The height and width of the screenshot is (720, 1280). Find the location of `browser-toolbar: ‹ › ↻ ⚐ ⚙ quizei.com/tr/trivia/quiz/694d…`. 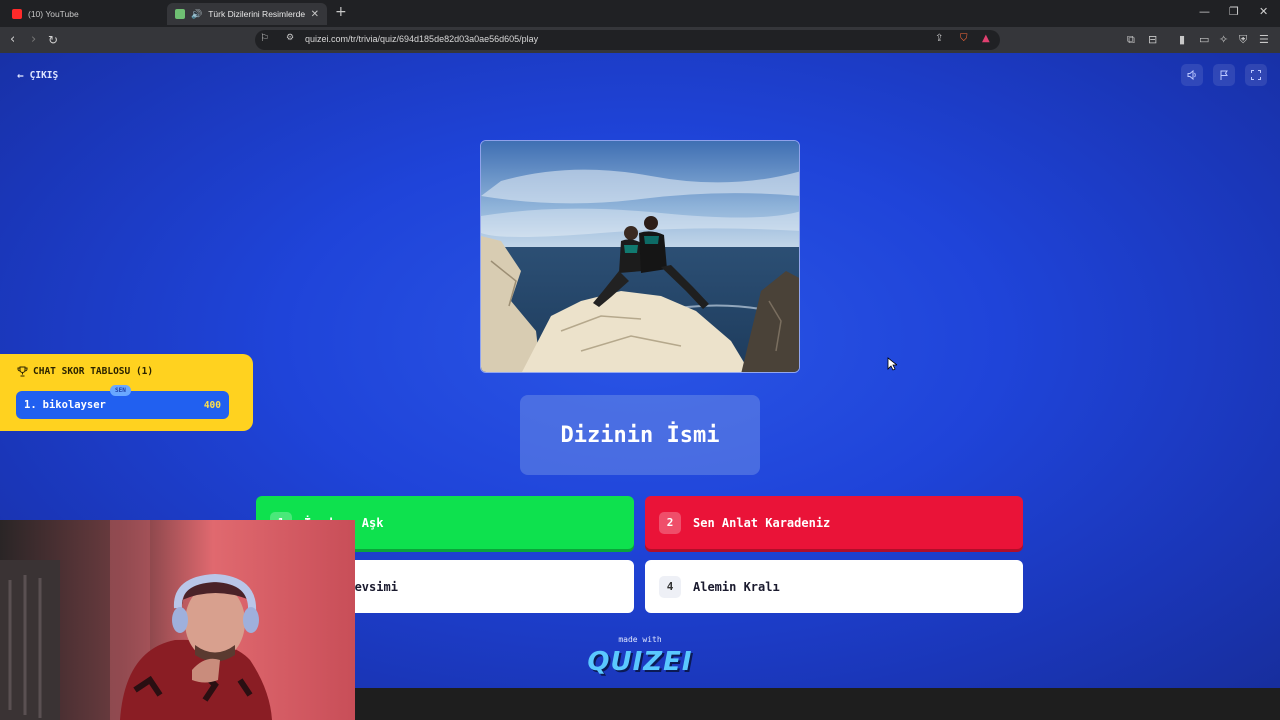

browser-toolbar: ‹ › ↻ ⚐ ⚙ quizei.com/tr/trivia/quiz/694d… is located at coordinates (640, 40).